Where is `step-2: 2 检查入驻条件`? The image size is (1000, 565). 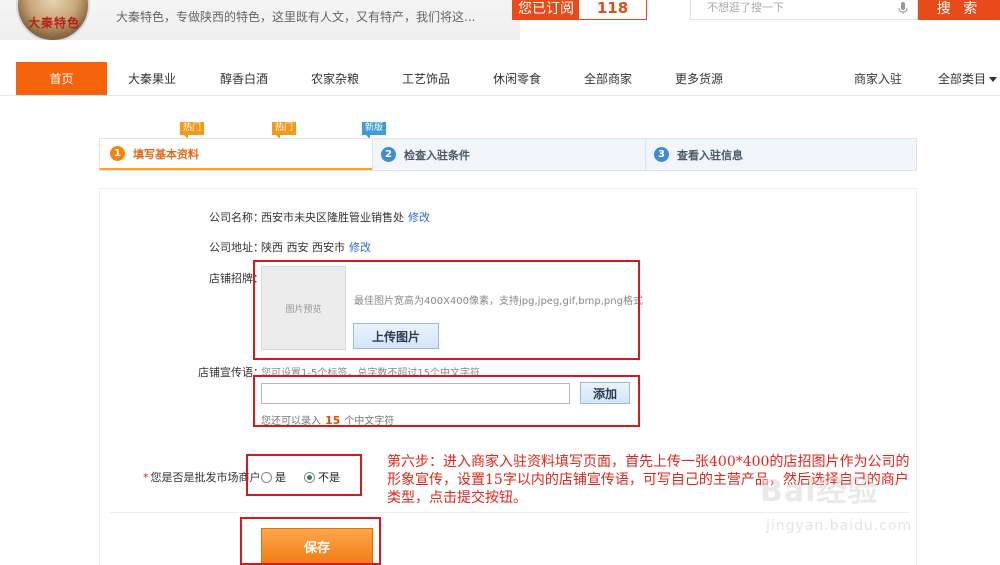
step-2: 2 检查入驻条件 is located at coordinates (509, 154).